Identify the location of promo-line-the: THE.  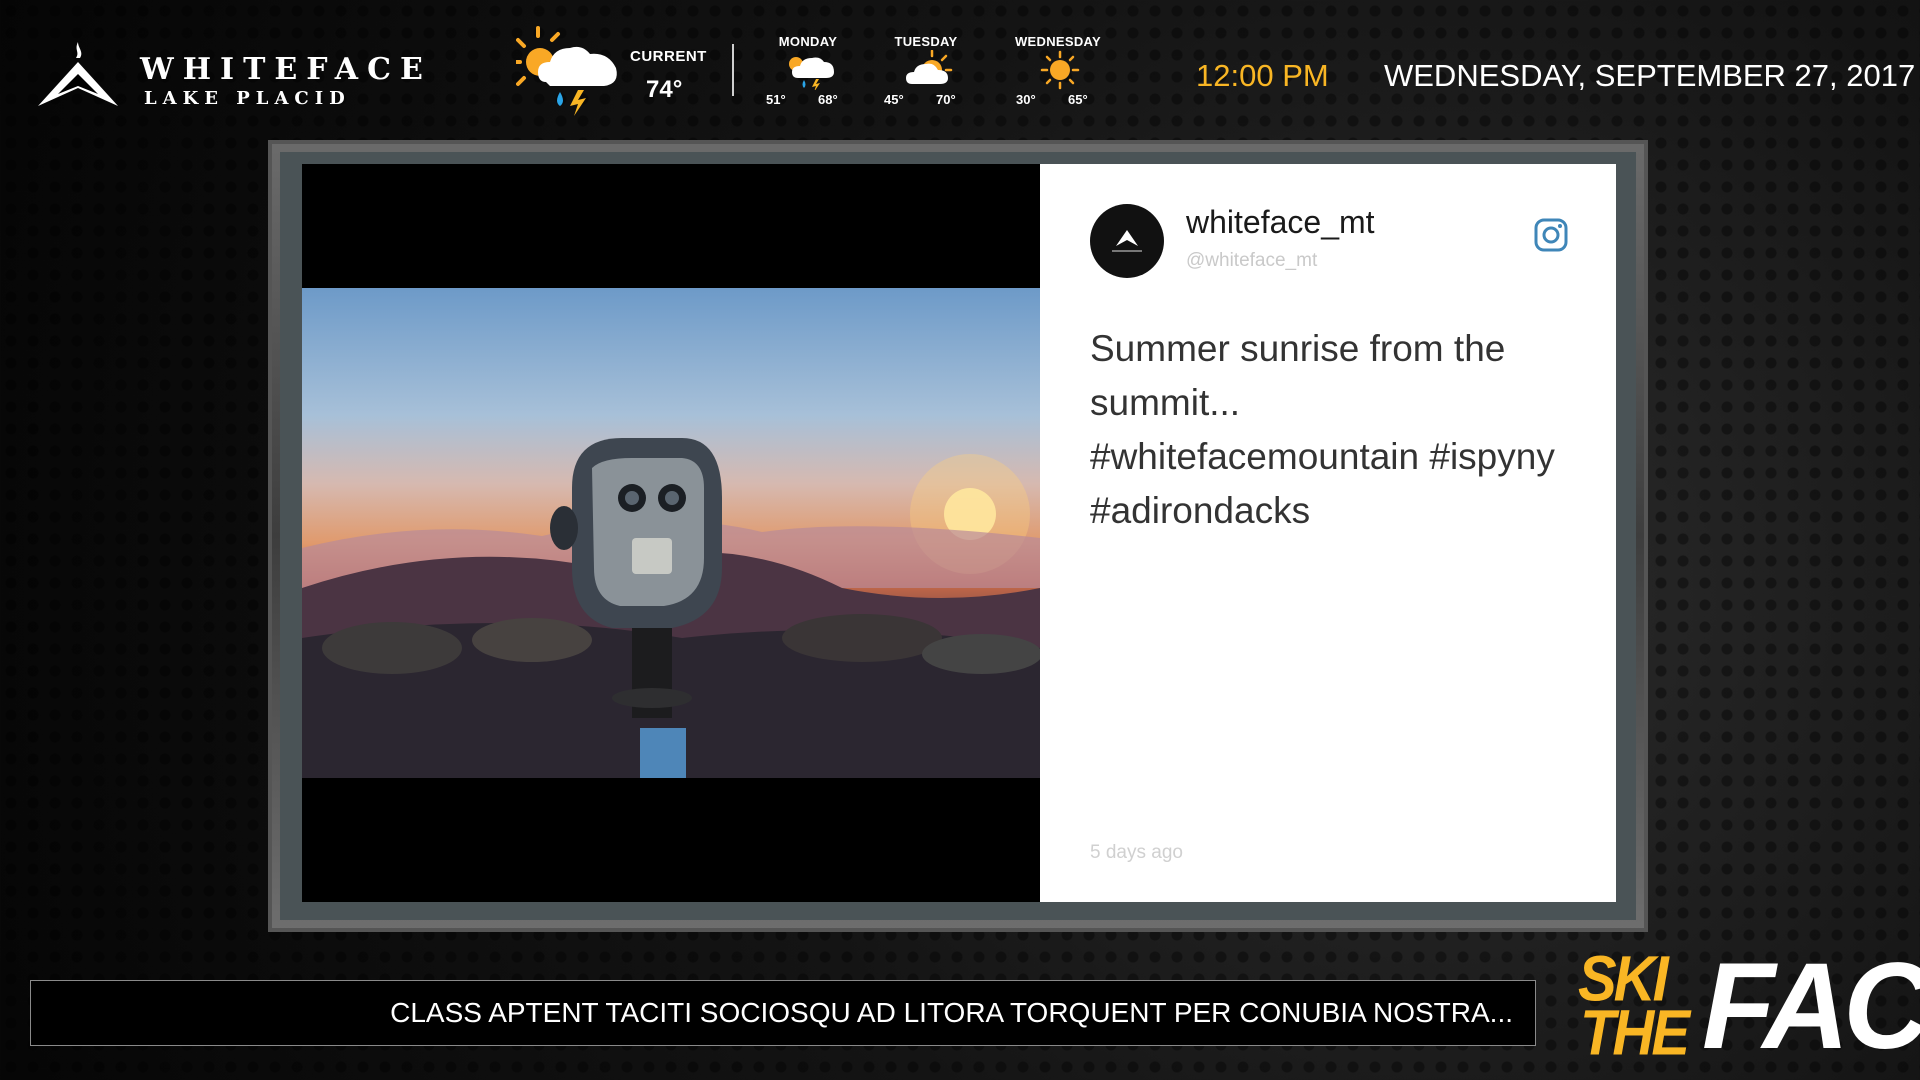
(1635, 1033).